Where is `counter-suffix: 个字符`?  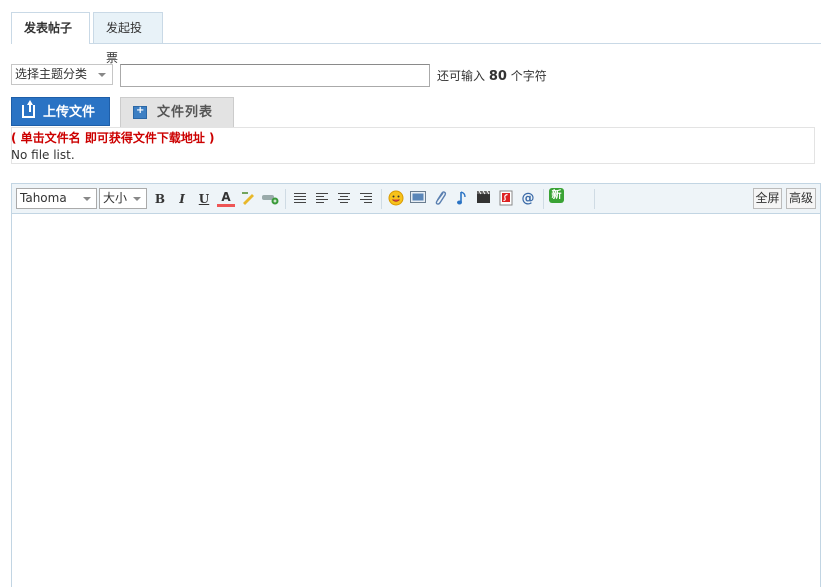
counter-suffix: 个字符 is located at coordinates (528, 76).